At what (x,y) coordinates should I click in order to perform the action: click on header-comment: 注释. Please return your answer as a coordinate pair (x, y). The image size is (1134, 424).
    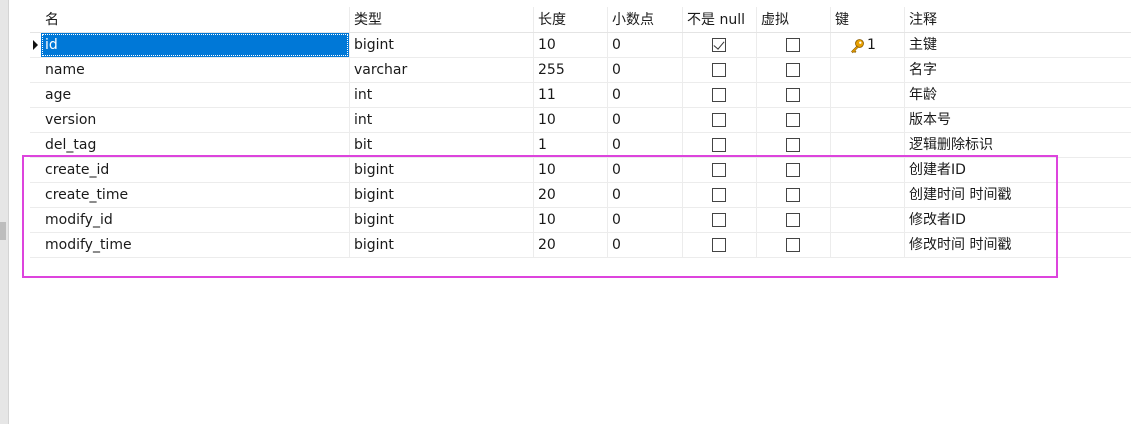
    Looking at the image, I should click on (1018, 19).